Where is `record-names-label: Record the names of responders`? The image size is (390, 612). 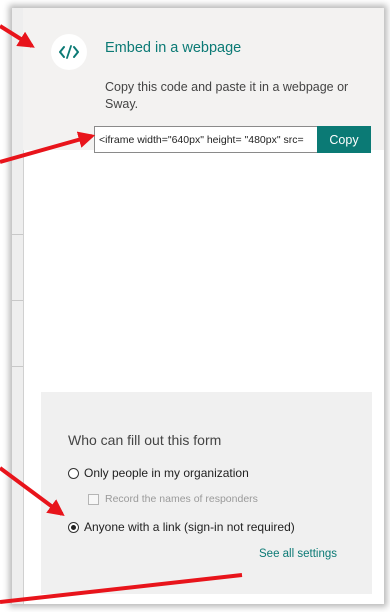
record-names-label: Record the names of responders is located at coordinates (181, 499).